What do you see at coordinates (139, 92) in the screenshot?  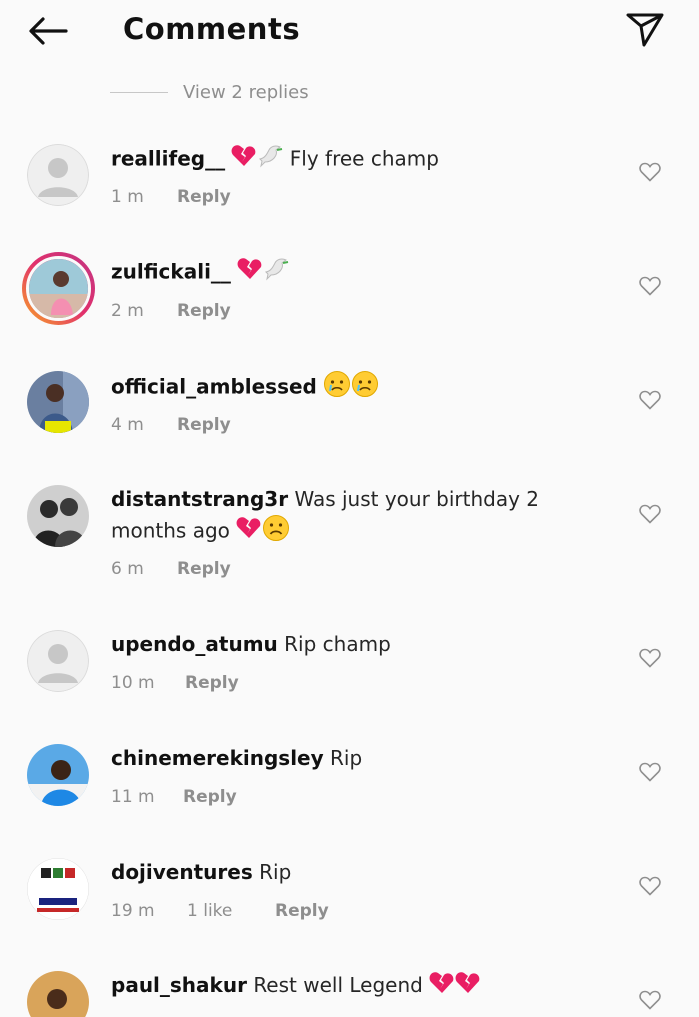 I see `replies-divider` at bounding box center [139, 92].